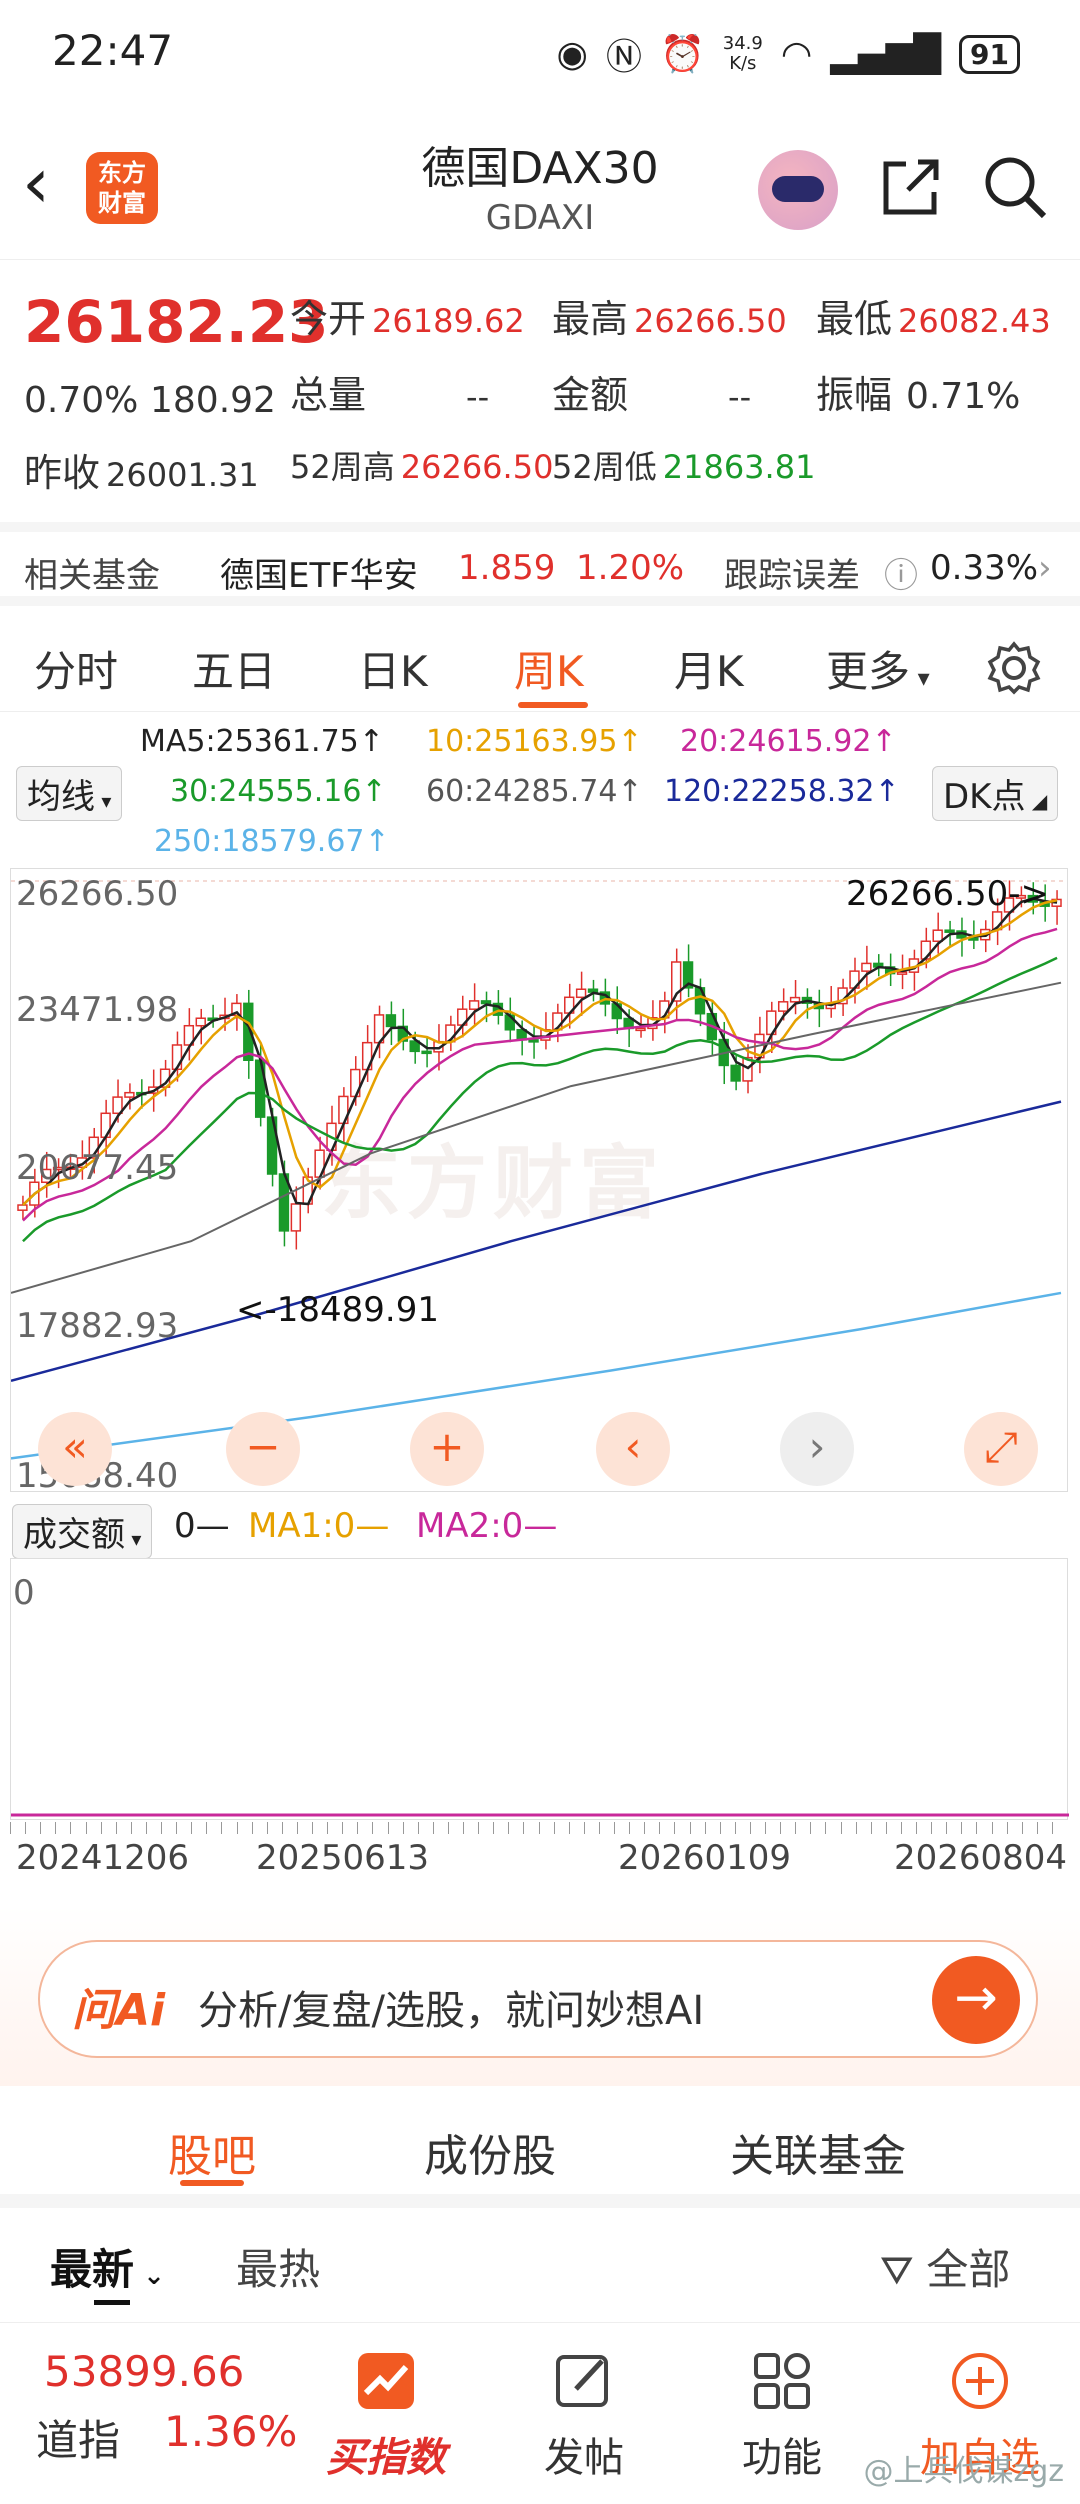 Image resolution: width=1080 pixels, height=2504 pixels. I want to click on tab-monthly-k: 月K, so click(709, 668).